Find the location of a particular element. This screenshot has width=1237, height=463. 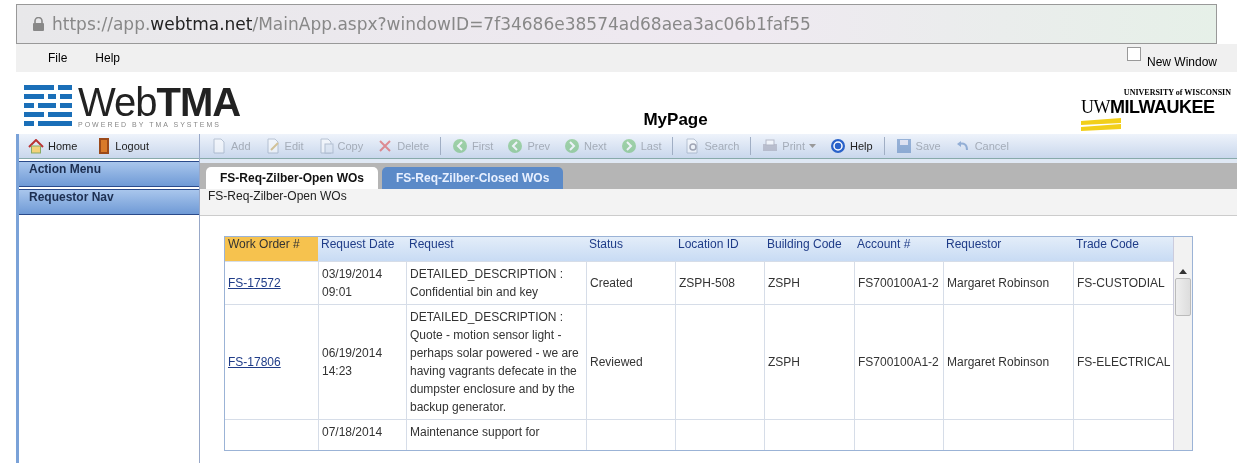

column-header: Location ID is located at coordinates (719, 249).